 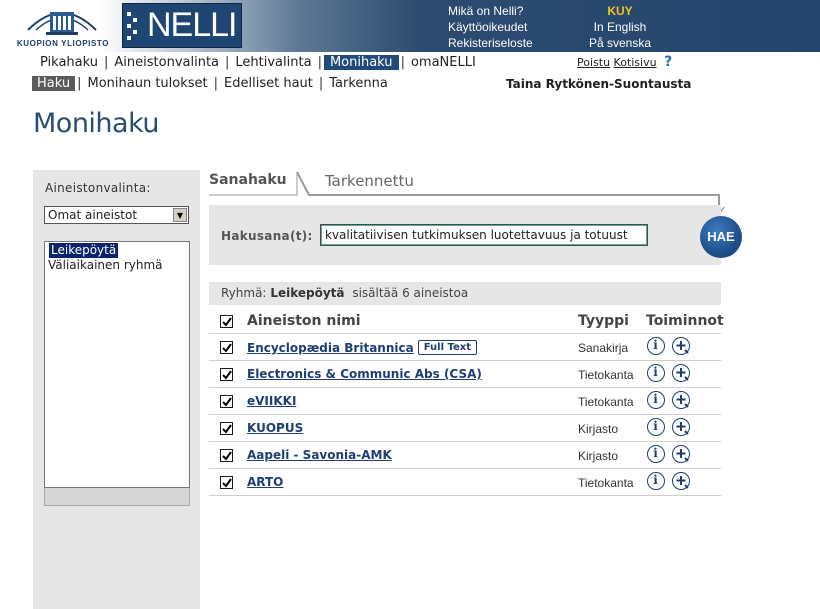 What do you see at coordinates (364, 374) in the screenshot?
I see `collection-name-link: Electronics & Communic Abs (CSA)` at bounding box center [364, 374].